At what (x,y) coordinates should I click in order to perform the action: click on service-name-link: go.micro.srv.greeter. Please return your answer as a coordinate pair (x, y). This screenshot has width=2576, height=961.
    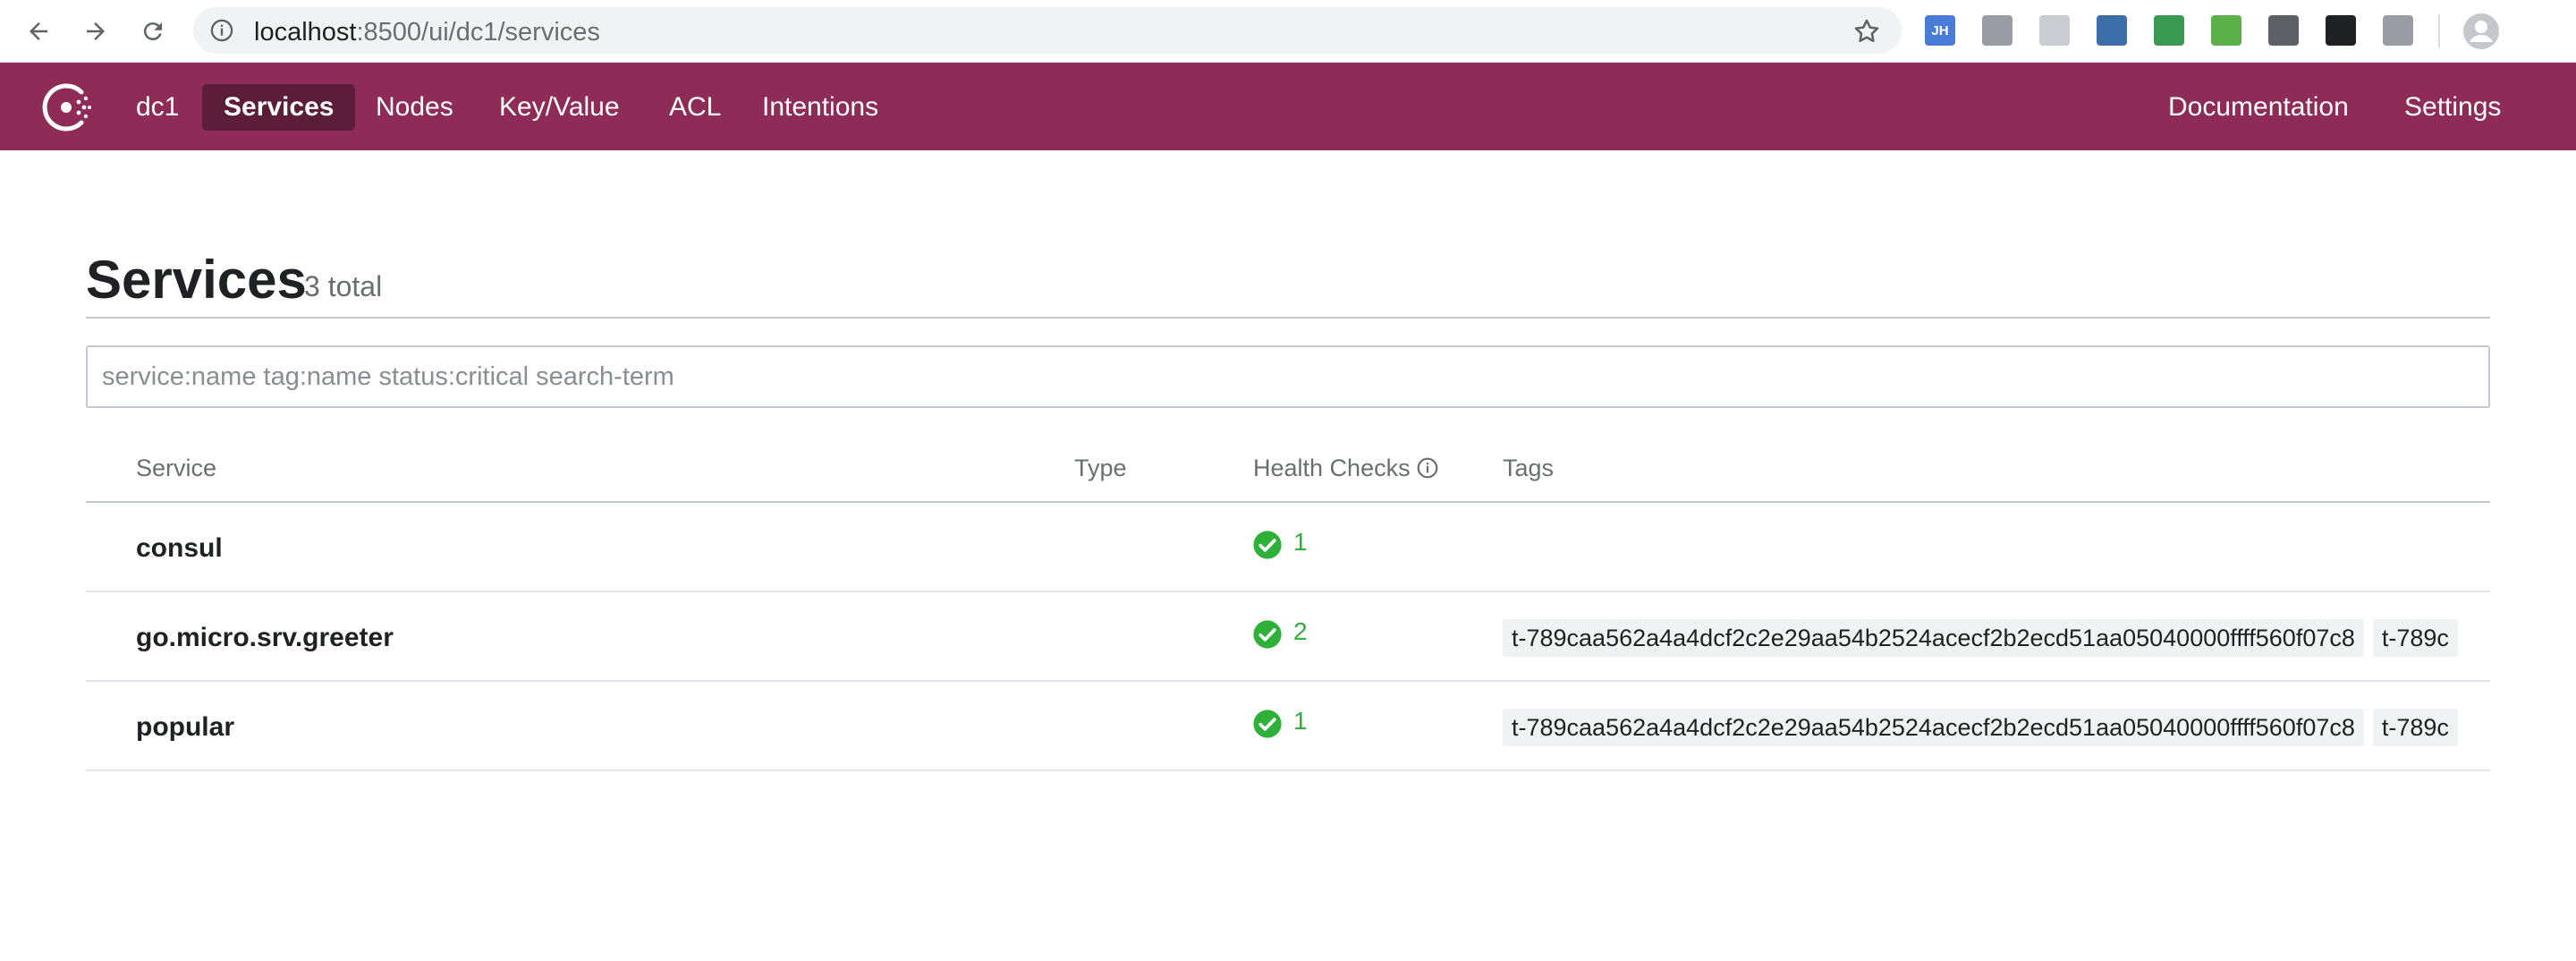
    Looking at the image, I should click on (265, 638).